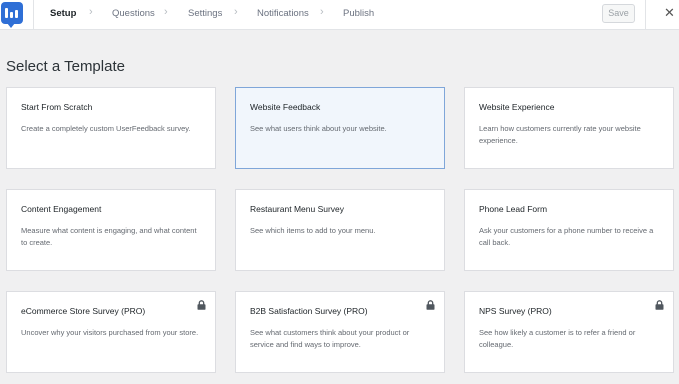  What do you see at coordinates (297, 209) in the screenshot?
I see `card-title: Restaurant Menu Survey` at bounding box center [297, 209].